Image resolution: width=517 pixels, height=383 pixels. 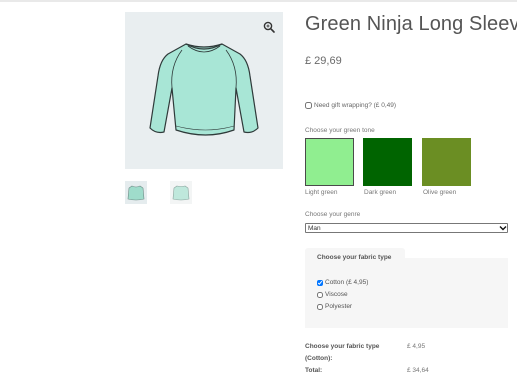 I want to click on fabric-option-cotton: Cotton (£ 4,95), so click(x=342, y=282).